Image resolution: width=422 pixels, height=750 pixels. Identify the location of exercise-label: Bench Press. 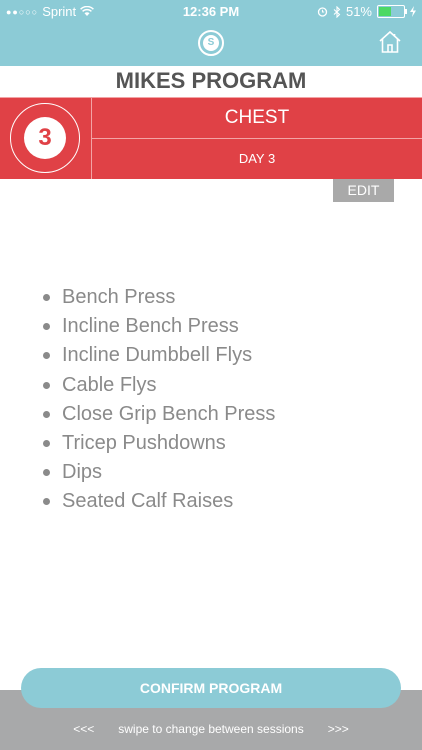
(119, 297).